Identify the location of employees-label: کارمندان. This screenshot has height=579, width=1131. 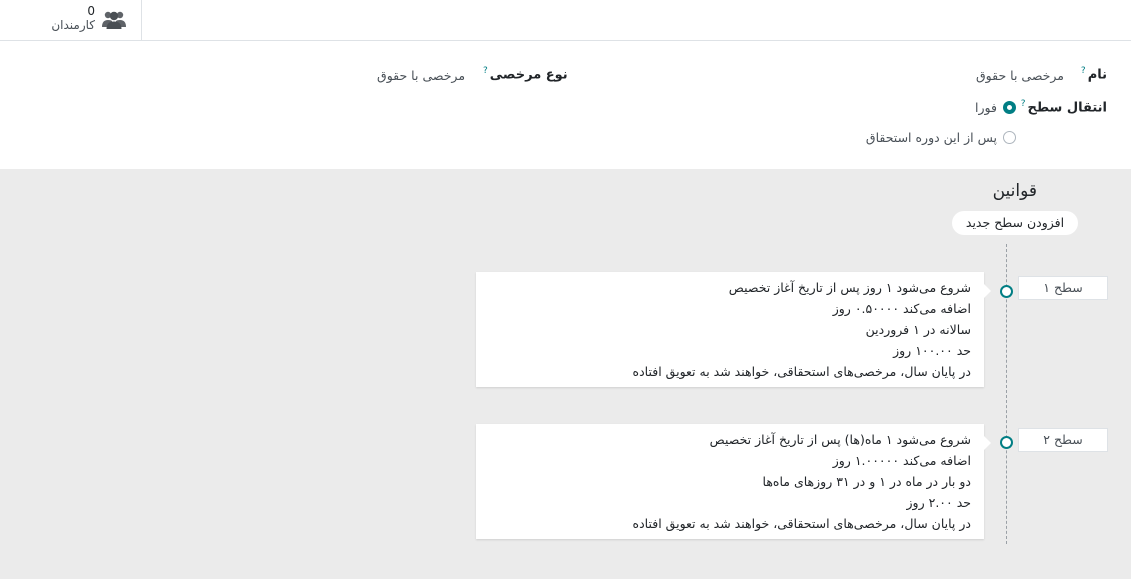
(73, 25).